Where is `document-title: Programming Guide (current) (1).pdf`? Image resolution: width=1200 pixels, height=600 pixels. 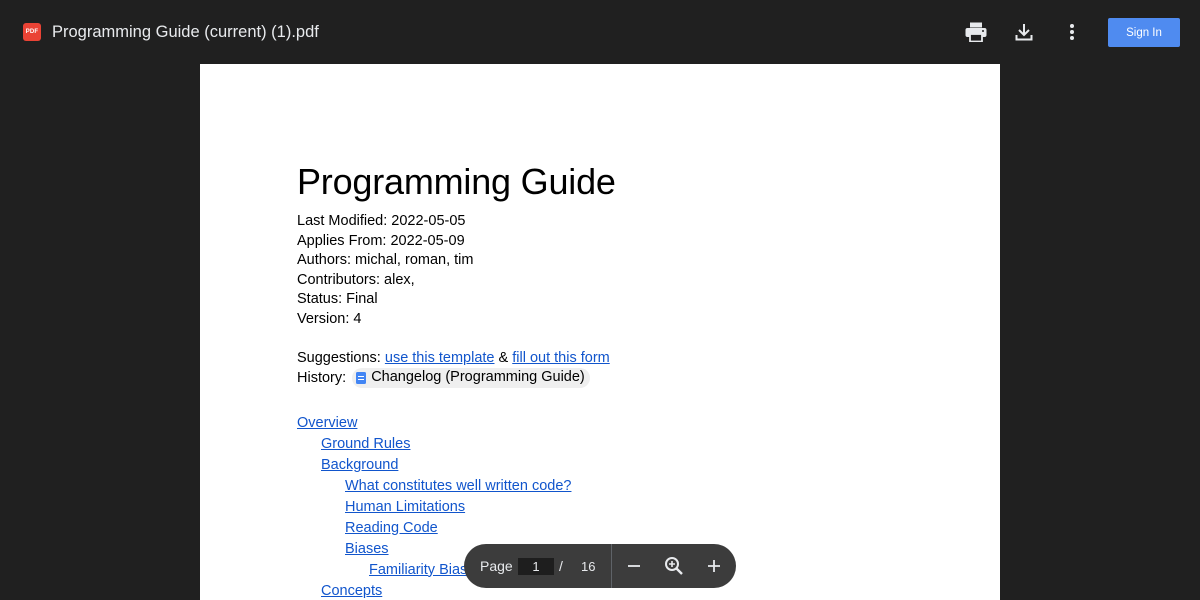
document-title: Programming Guide (current) (1).pdf is located at coordinates (185, 32).